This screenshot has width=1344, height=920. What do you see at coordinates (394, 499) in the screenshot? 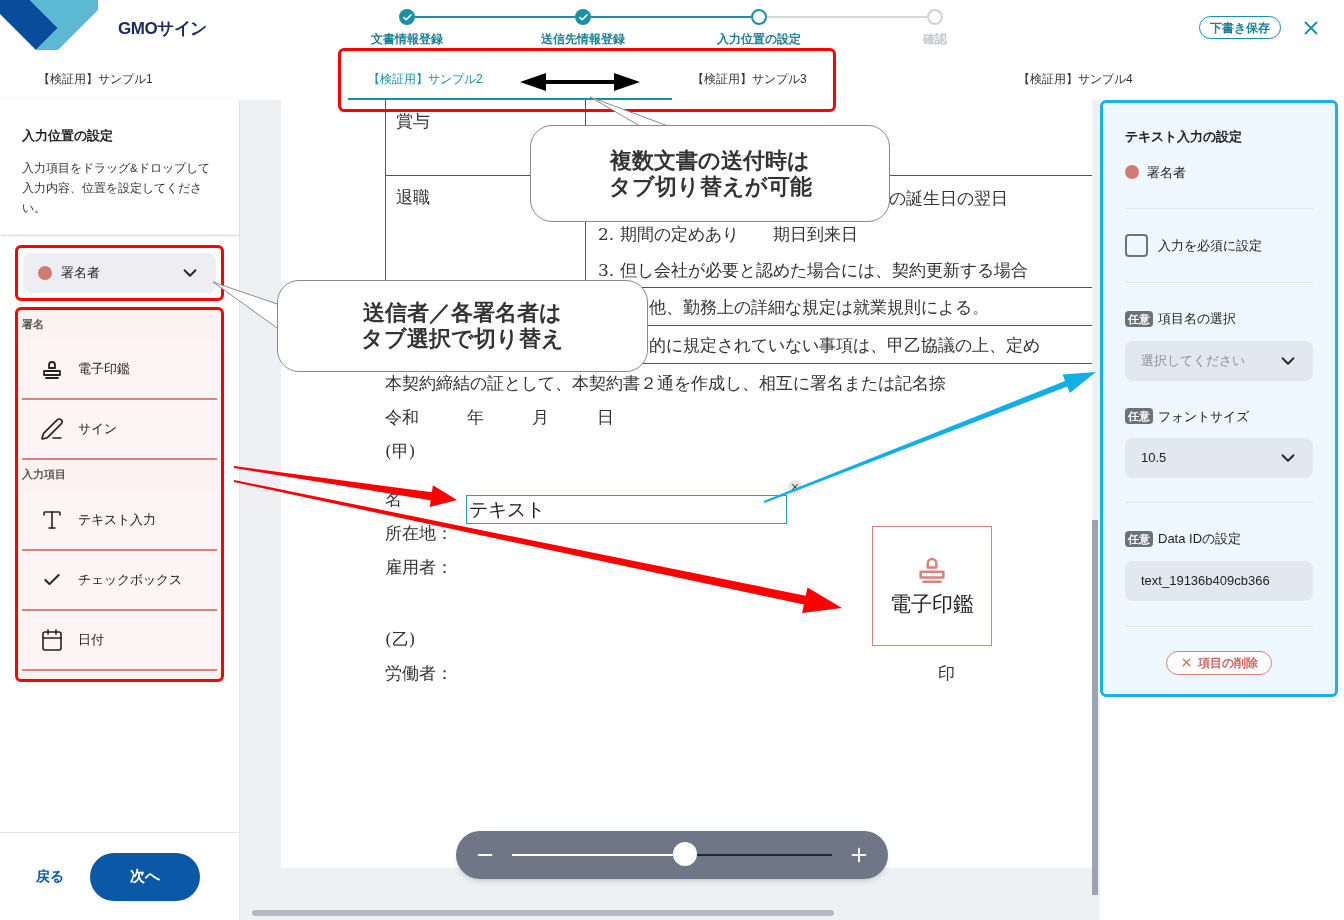
I see `document-label: 名` at bounding box center [394, 499].